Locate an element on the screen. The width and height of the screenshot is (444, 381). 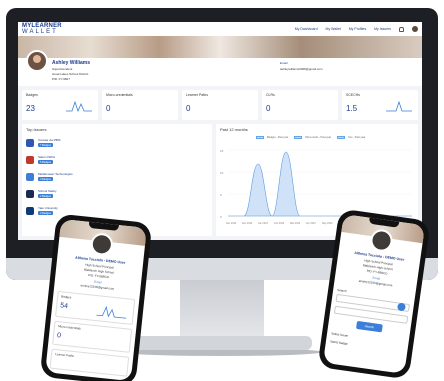
phone-micro-value: 0 is located at coordinates (59, 336).